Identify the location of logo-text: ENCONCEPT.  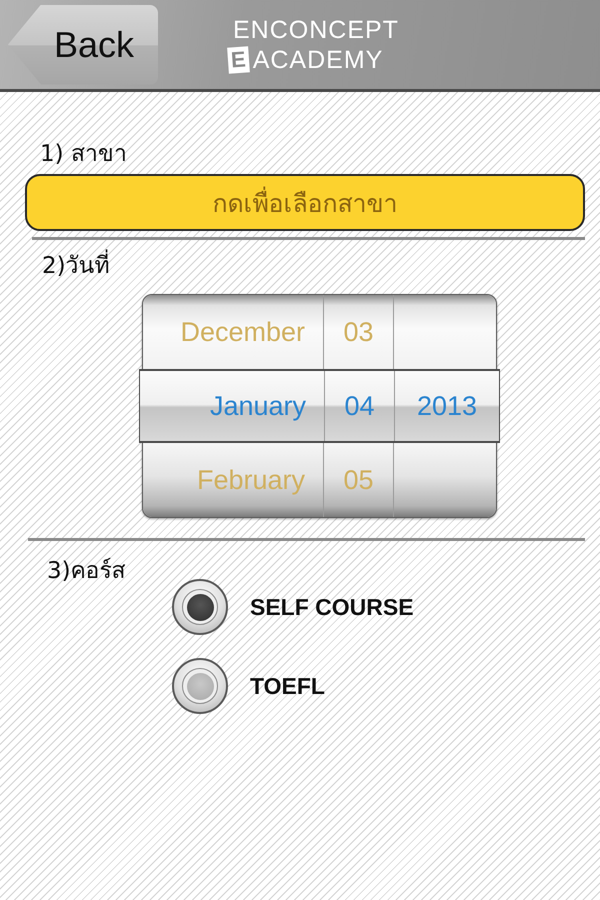
(316, 30).